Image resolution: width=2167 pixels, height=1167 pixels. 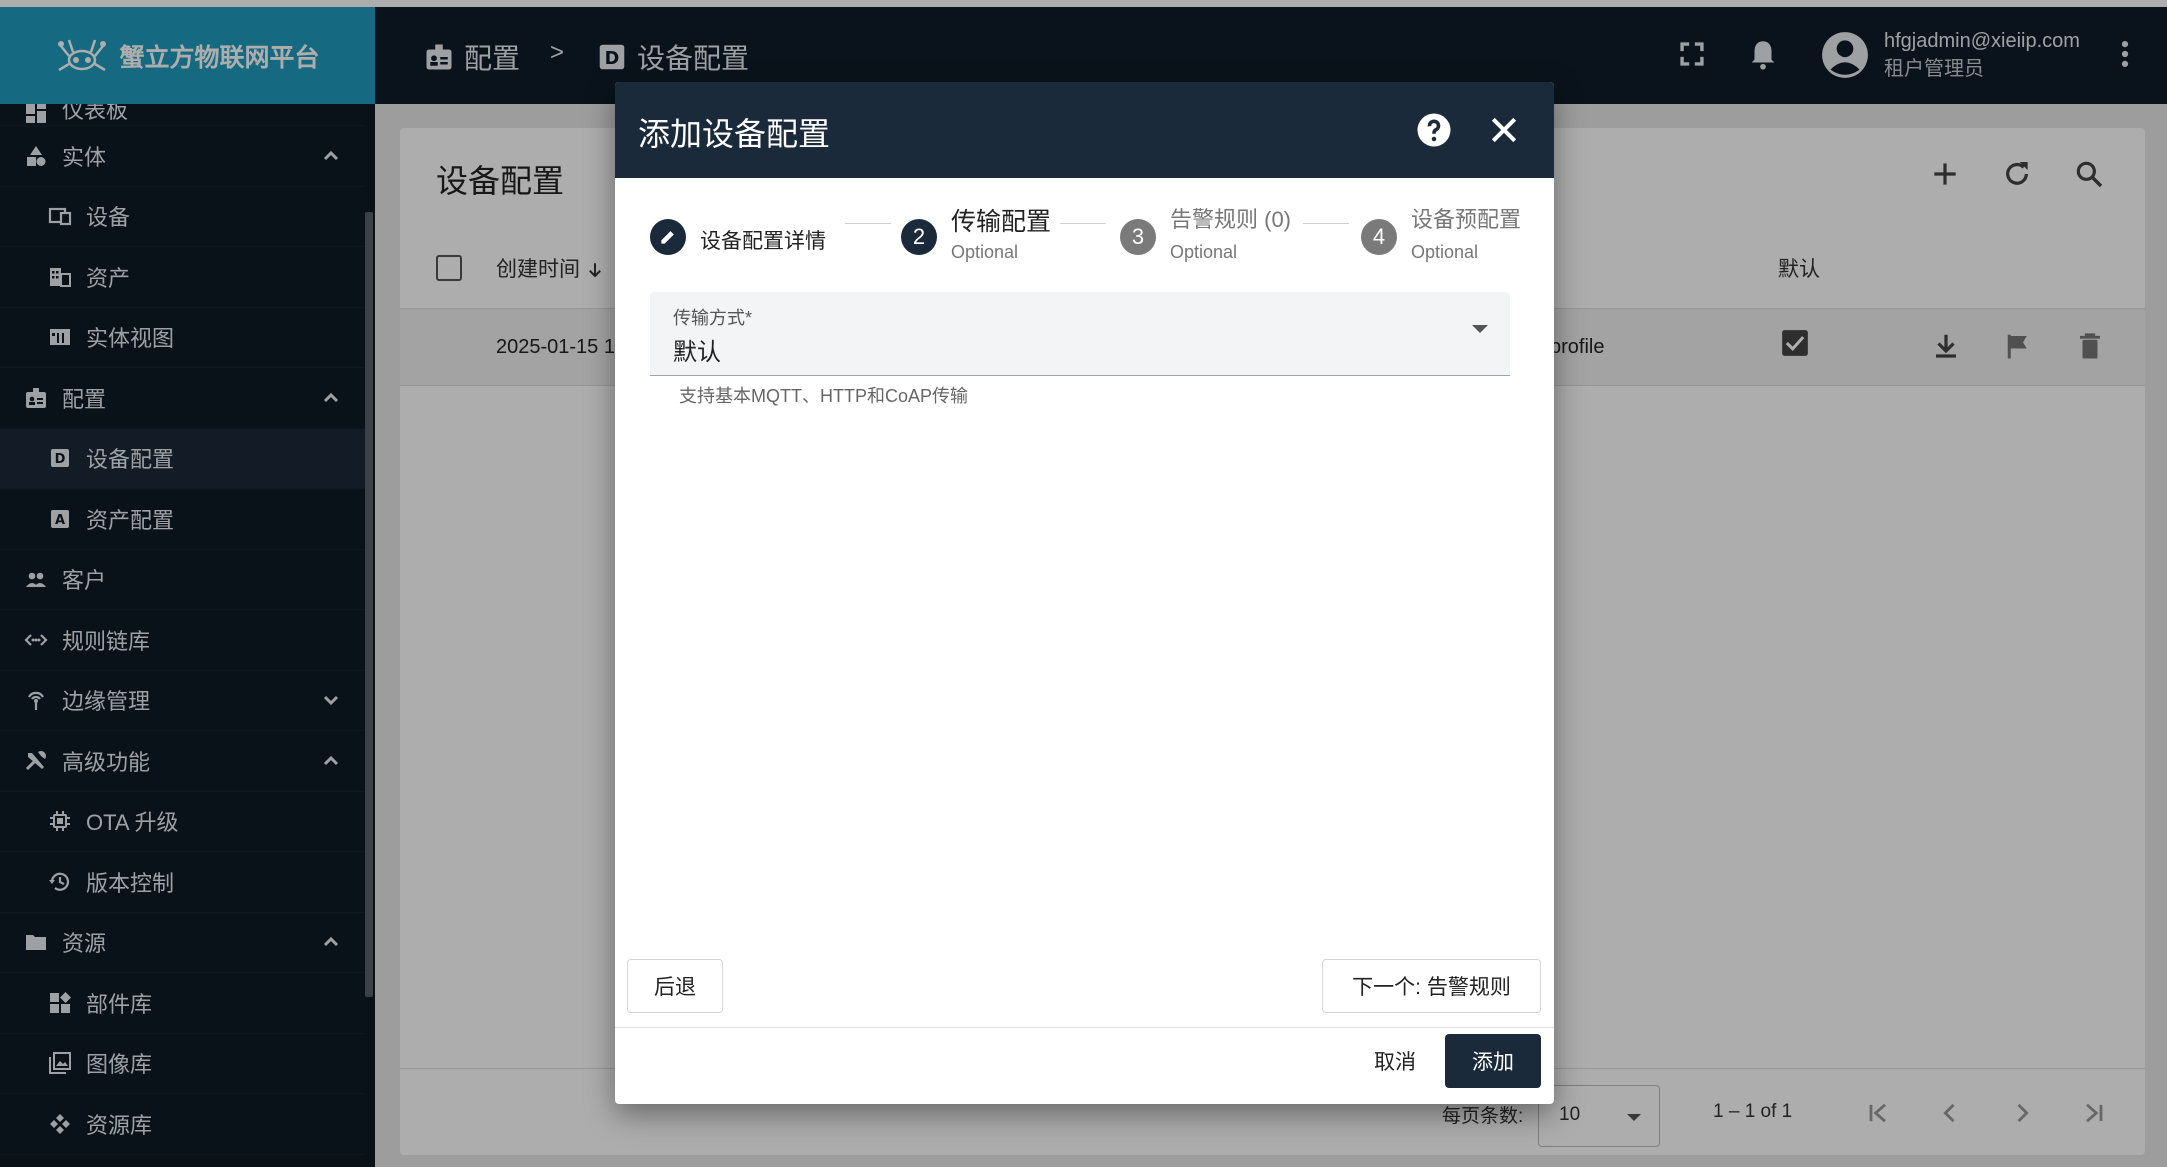 I want to click on dialog-title: 添加设备配置, so click(x=734, y=134).